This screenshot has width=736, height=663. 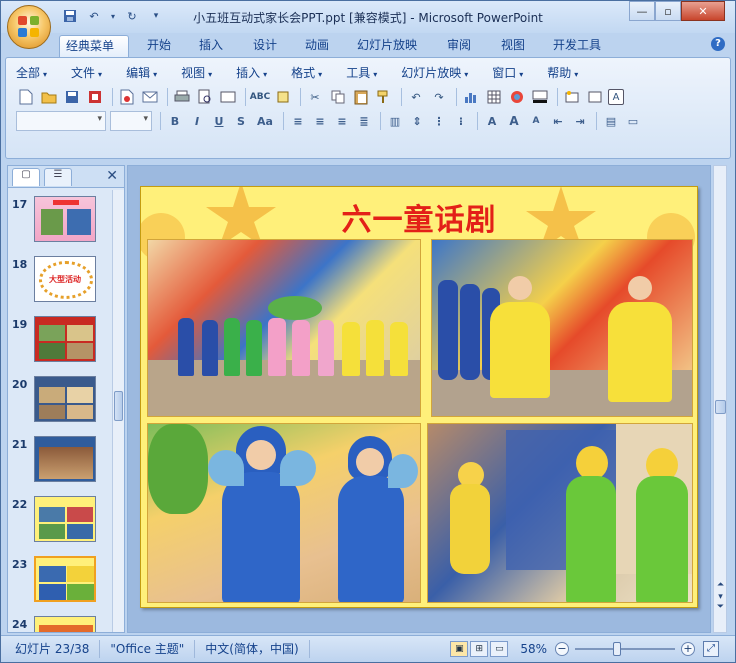 What do you see at coordinates (127, 97) in the screenshot?
I see `export-pdf-icon` at bounding box center [127, 97].